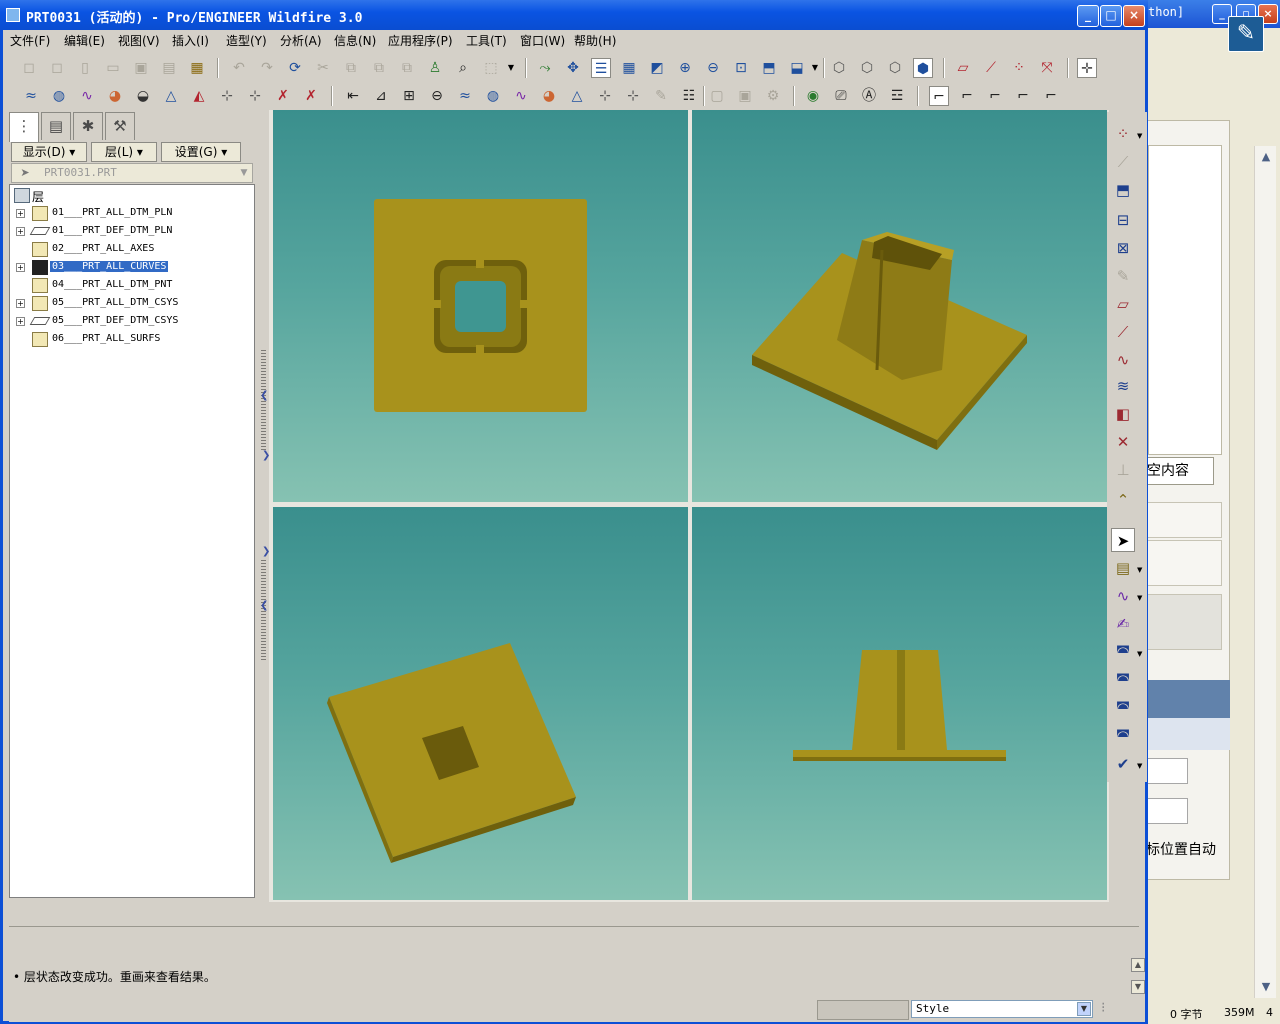 The width and height of the screenshot is (1280, 1024). What do you see at coordinates (713, 68) in the screenshot?
I see `zoom-out-icon: ⊖` at bounding box center [713, 68].